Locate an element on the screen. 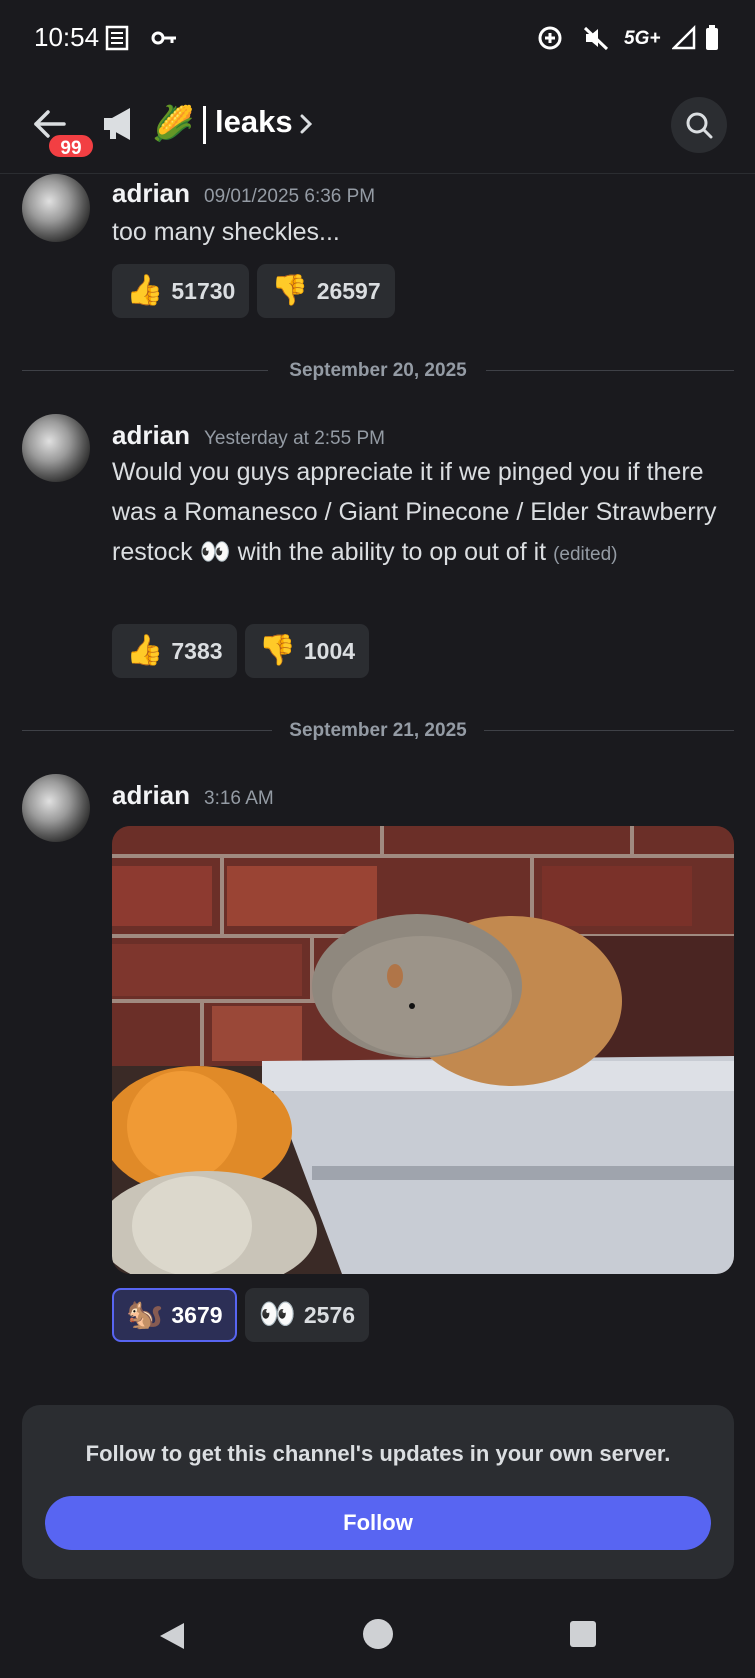 The image size is (755, 1678). reaction-squirrel: 🐿️ 3679 is located at coordinates (174, 1315).